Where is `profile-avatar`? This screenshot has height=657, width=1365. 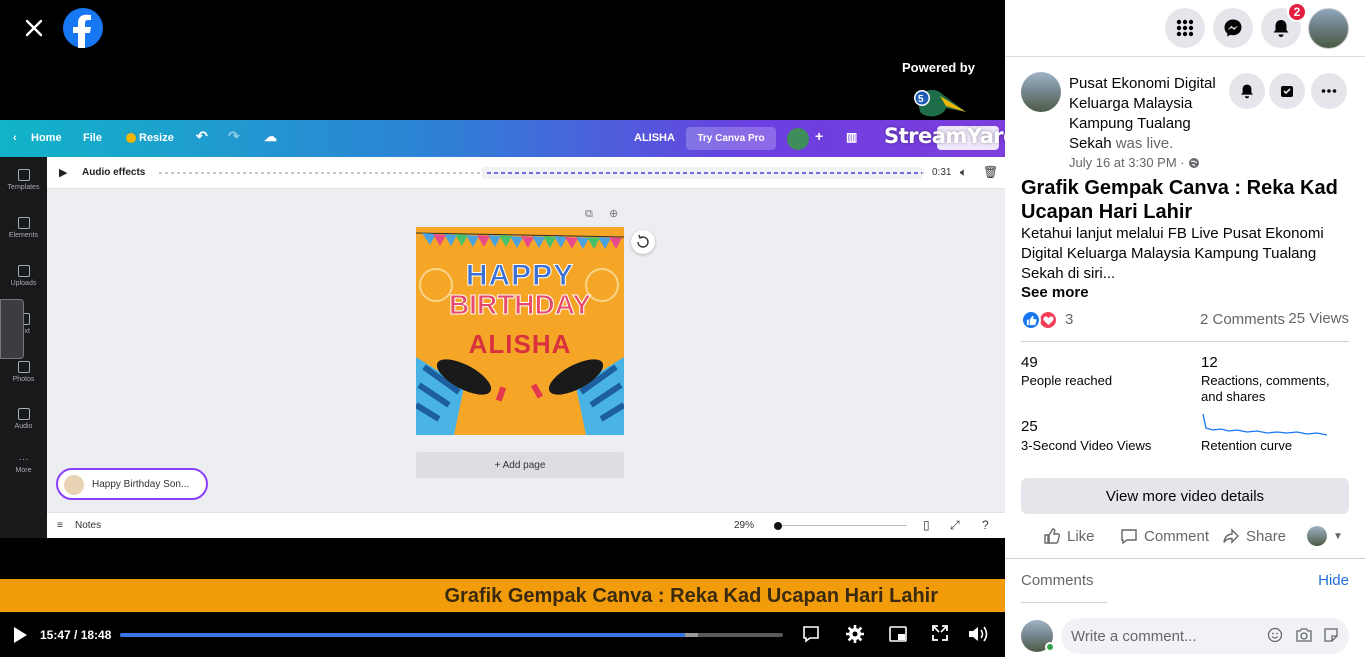 profile-avatar is located at coordinates (1328, 28).